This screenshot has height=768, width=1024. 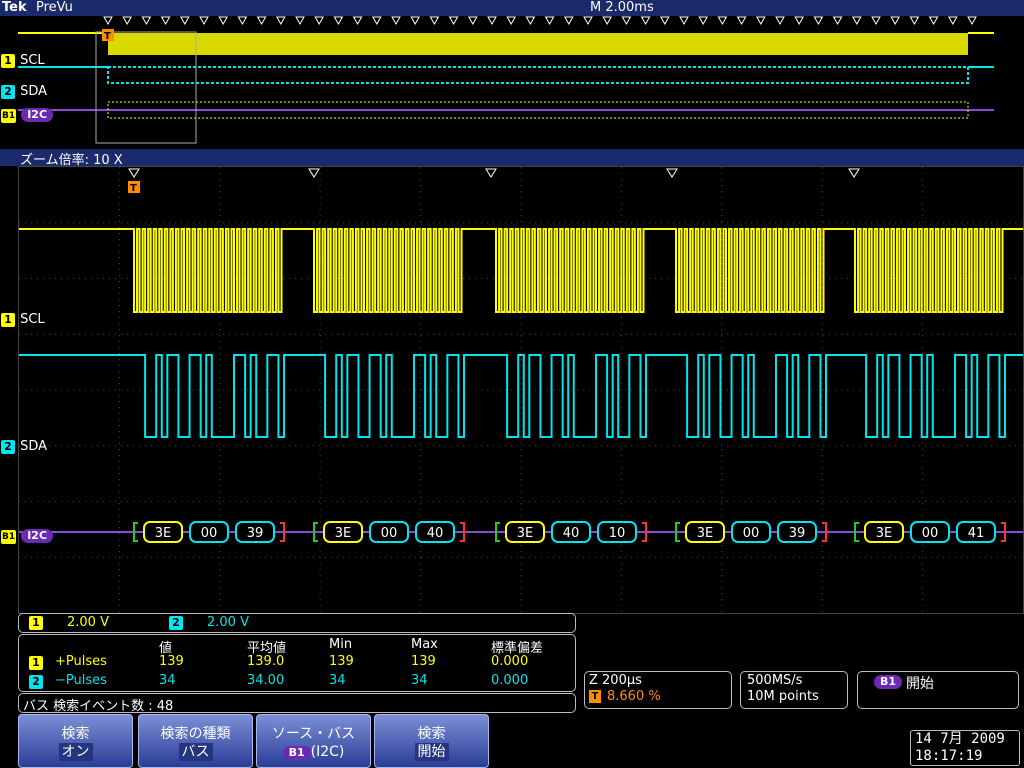 I want to click on button-line2: オン, so click(x=75, y=752).